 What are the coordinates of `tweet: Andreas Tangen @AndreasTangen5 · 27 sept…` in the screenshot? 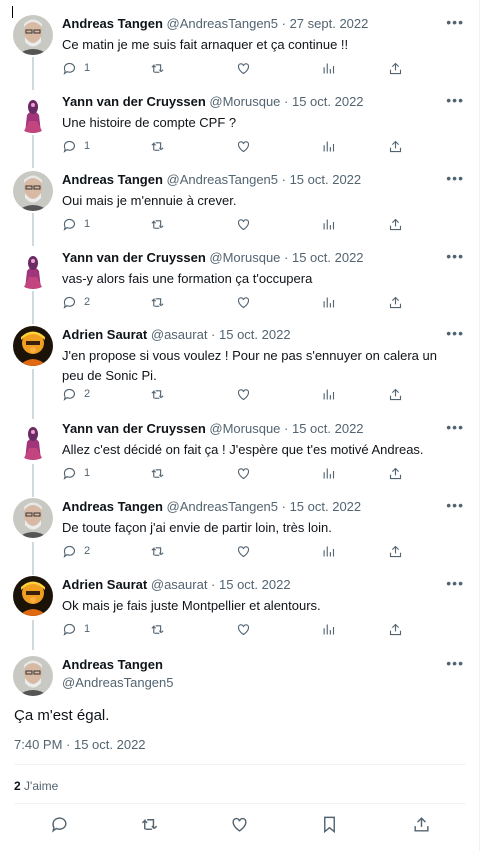 It's located at (240, 50).